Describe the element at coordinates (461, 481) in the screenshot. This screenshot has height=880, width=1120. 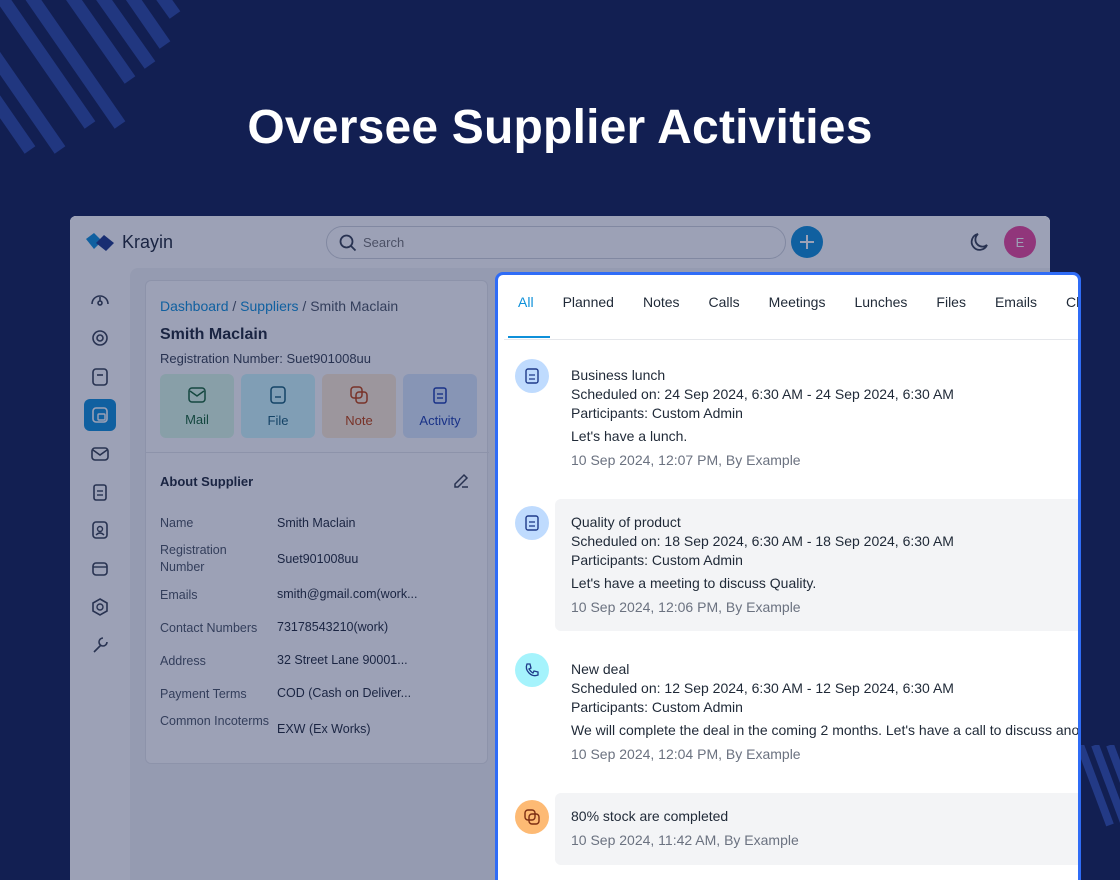
I see `edit-icon` at that location.